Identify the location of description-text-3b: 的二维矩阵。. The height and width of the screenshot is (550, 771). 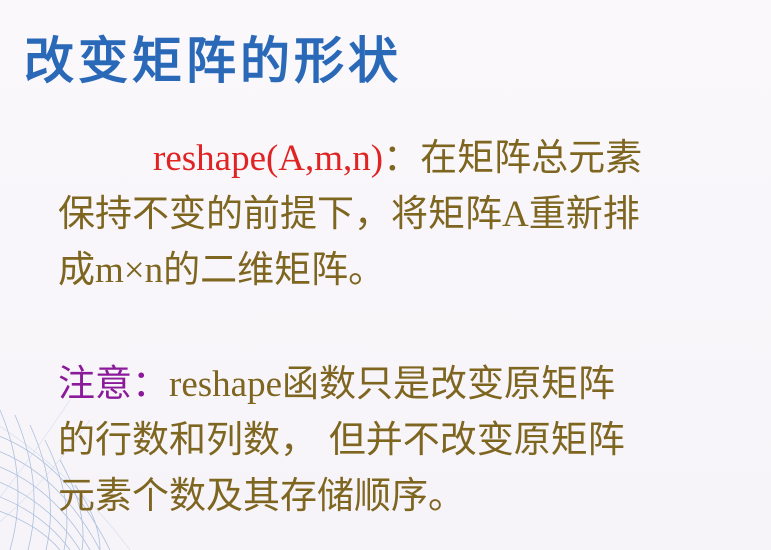
(274, 269).